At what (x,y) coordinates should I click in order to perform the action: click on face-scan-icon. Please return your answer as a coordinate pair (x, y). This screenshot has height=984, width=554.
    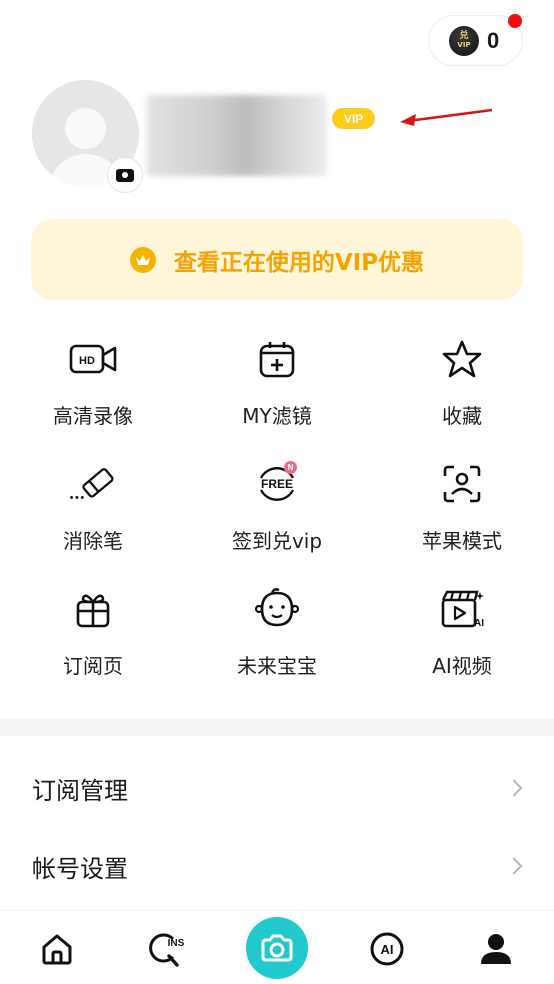
    Looking at the image, I should click on (462, 484).